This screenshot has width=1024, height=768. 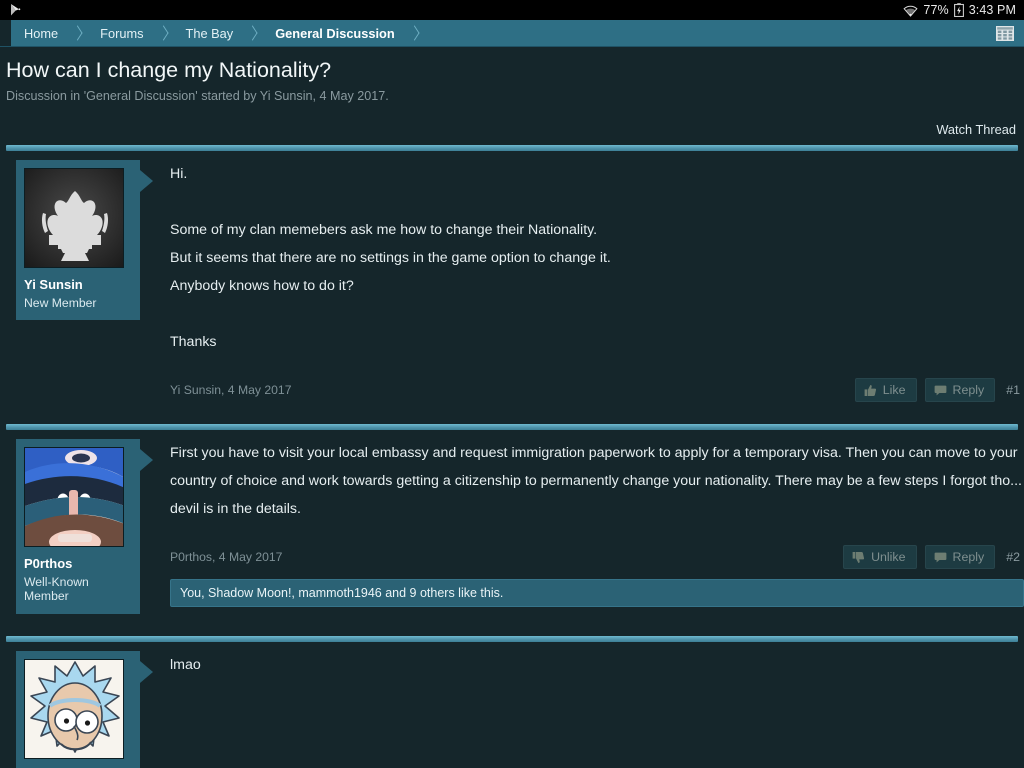 I want to click on android-status-bar: 77% 3:43 PM, so click(x=512, y=10).